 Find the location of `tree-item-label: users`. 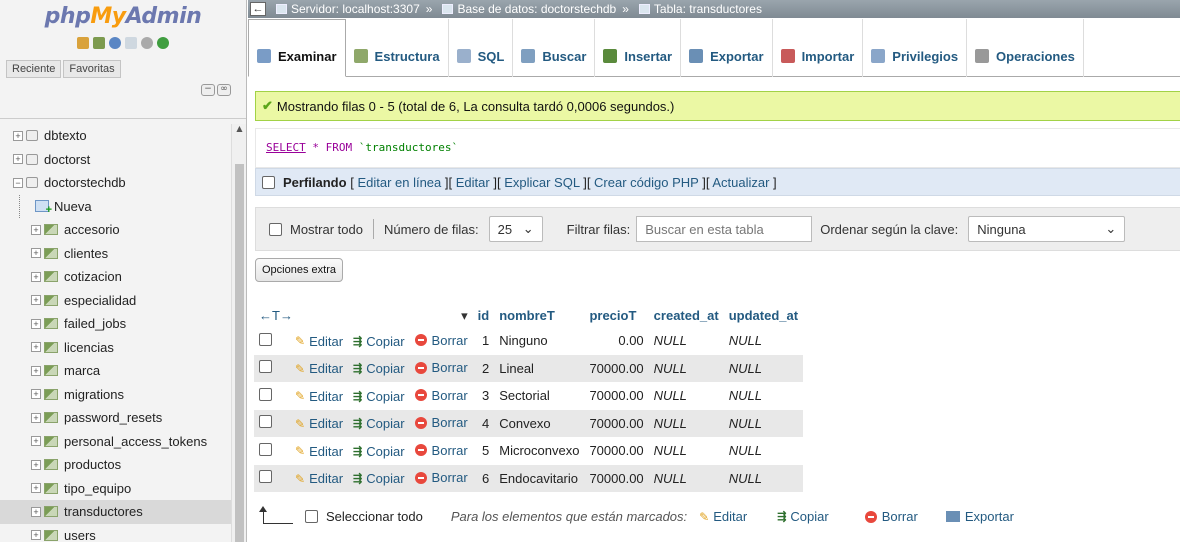

tree-item-label: users is located at coordinates (80, 535).